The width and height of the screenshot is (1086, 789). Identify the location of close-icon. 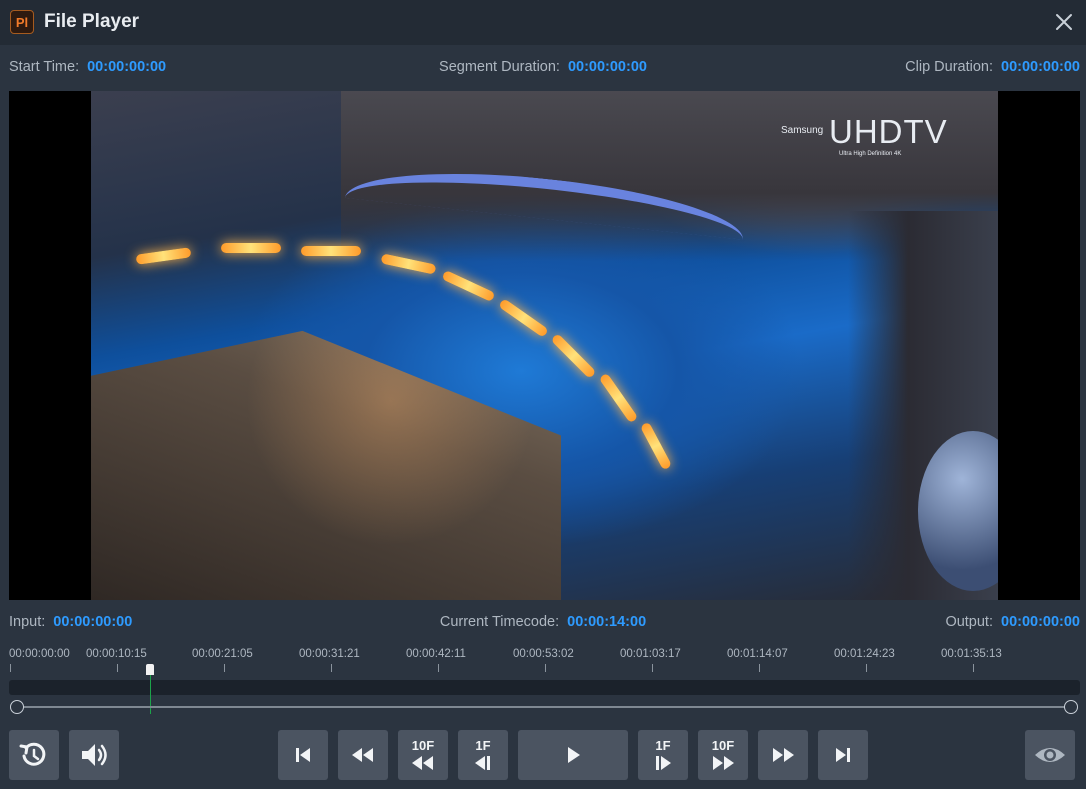
(1064, 22).